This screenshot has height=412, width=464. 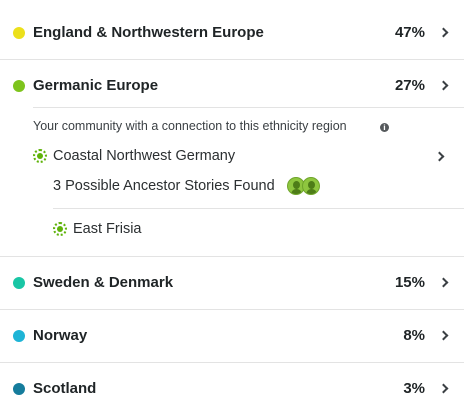 I want to click on region-name: Germanic Europe, so click(x=96, y=85).